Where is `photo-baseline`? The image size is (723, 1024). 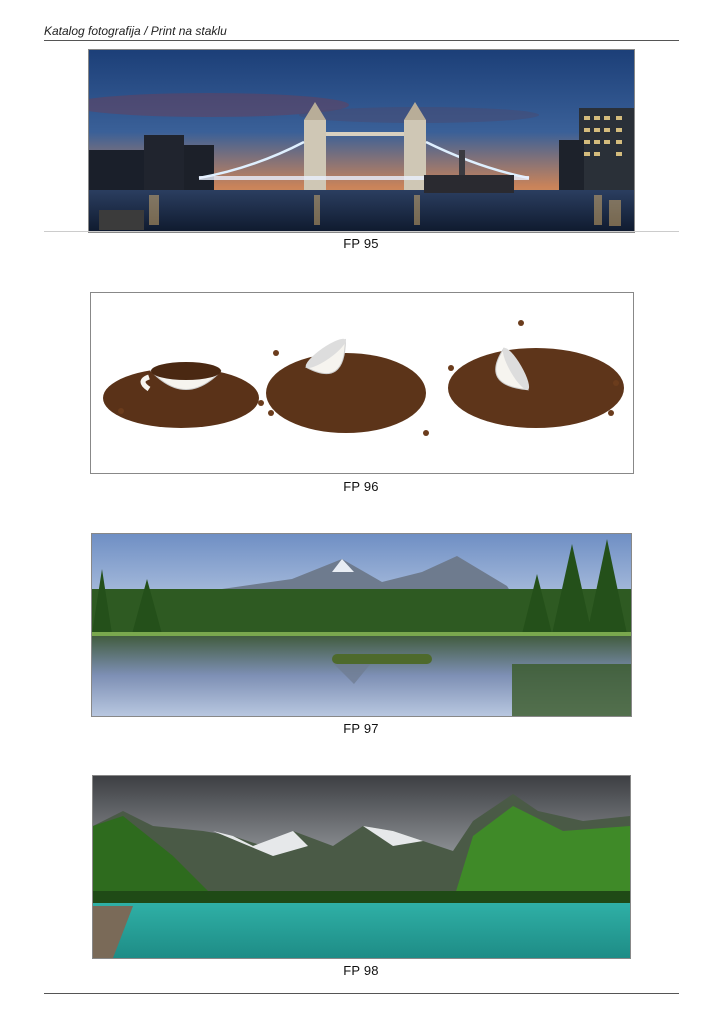 photo-baseline is located at coordinates (361, 231).